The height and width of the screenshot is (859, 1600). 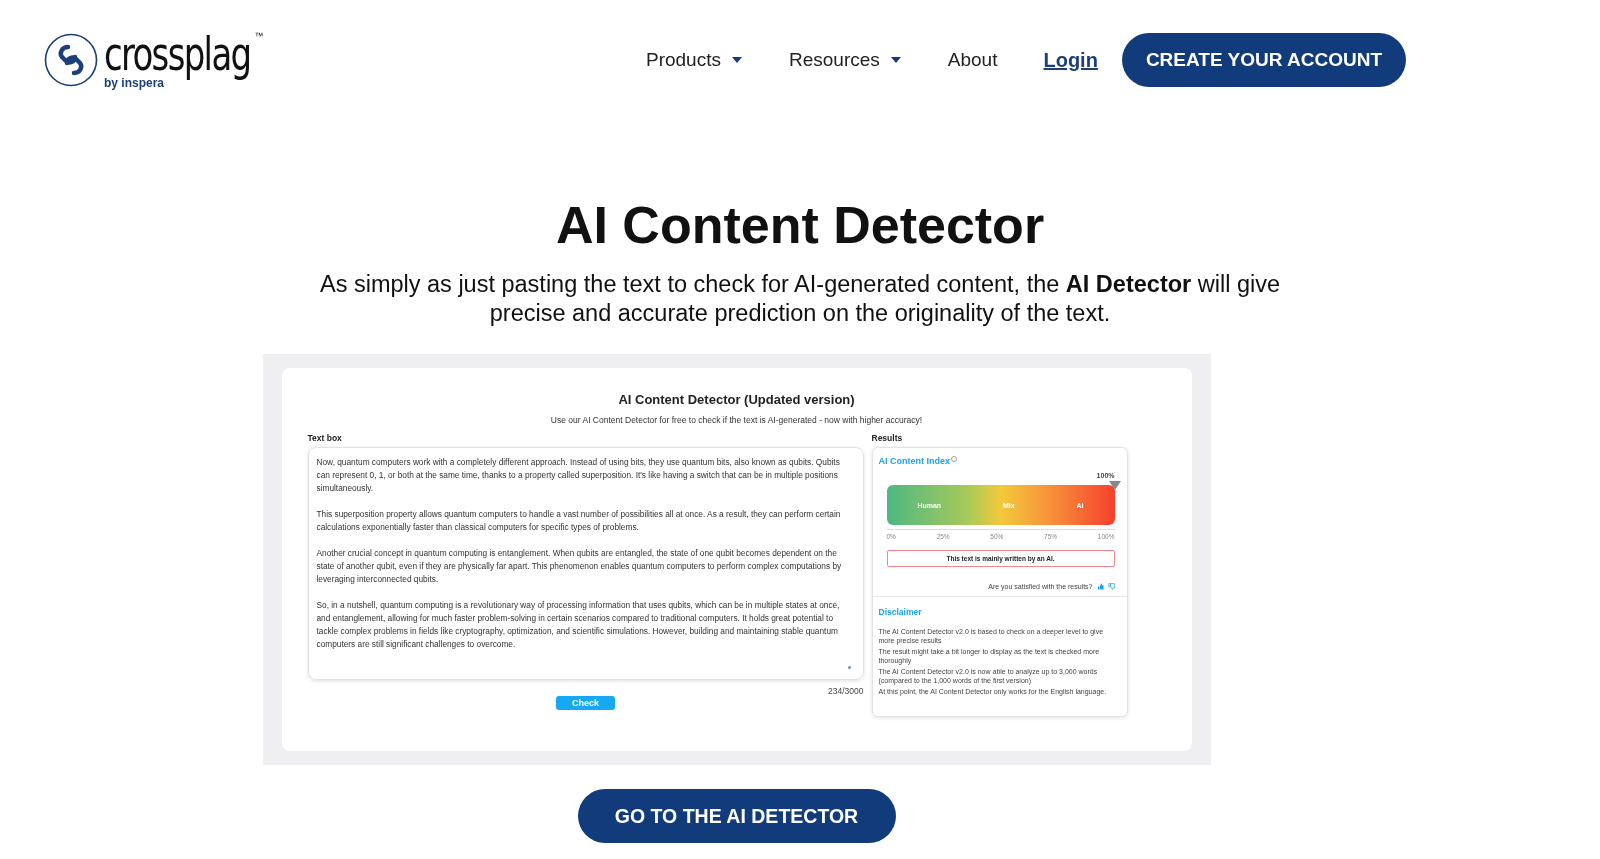 What do you see at coordinates (259, 36) in the screenshot?
I see `trademark-sign: ™` at bounding box center [259, 36].